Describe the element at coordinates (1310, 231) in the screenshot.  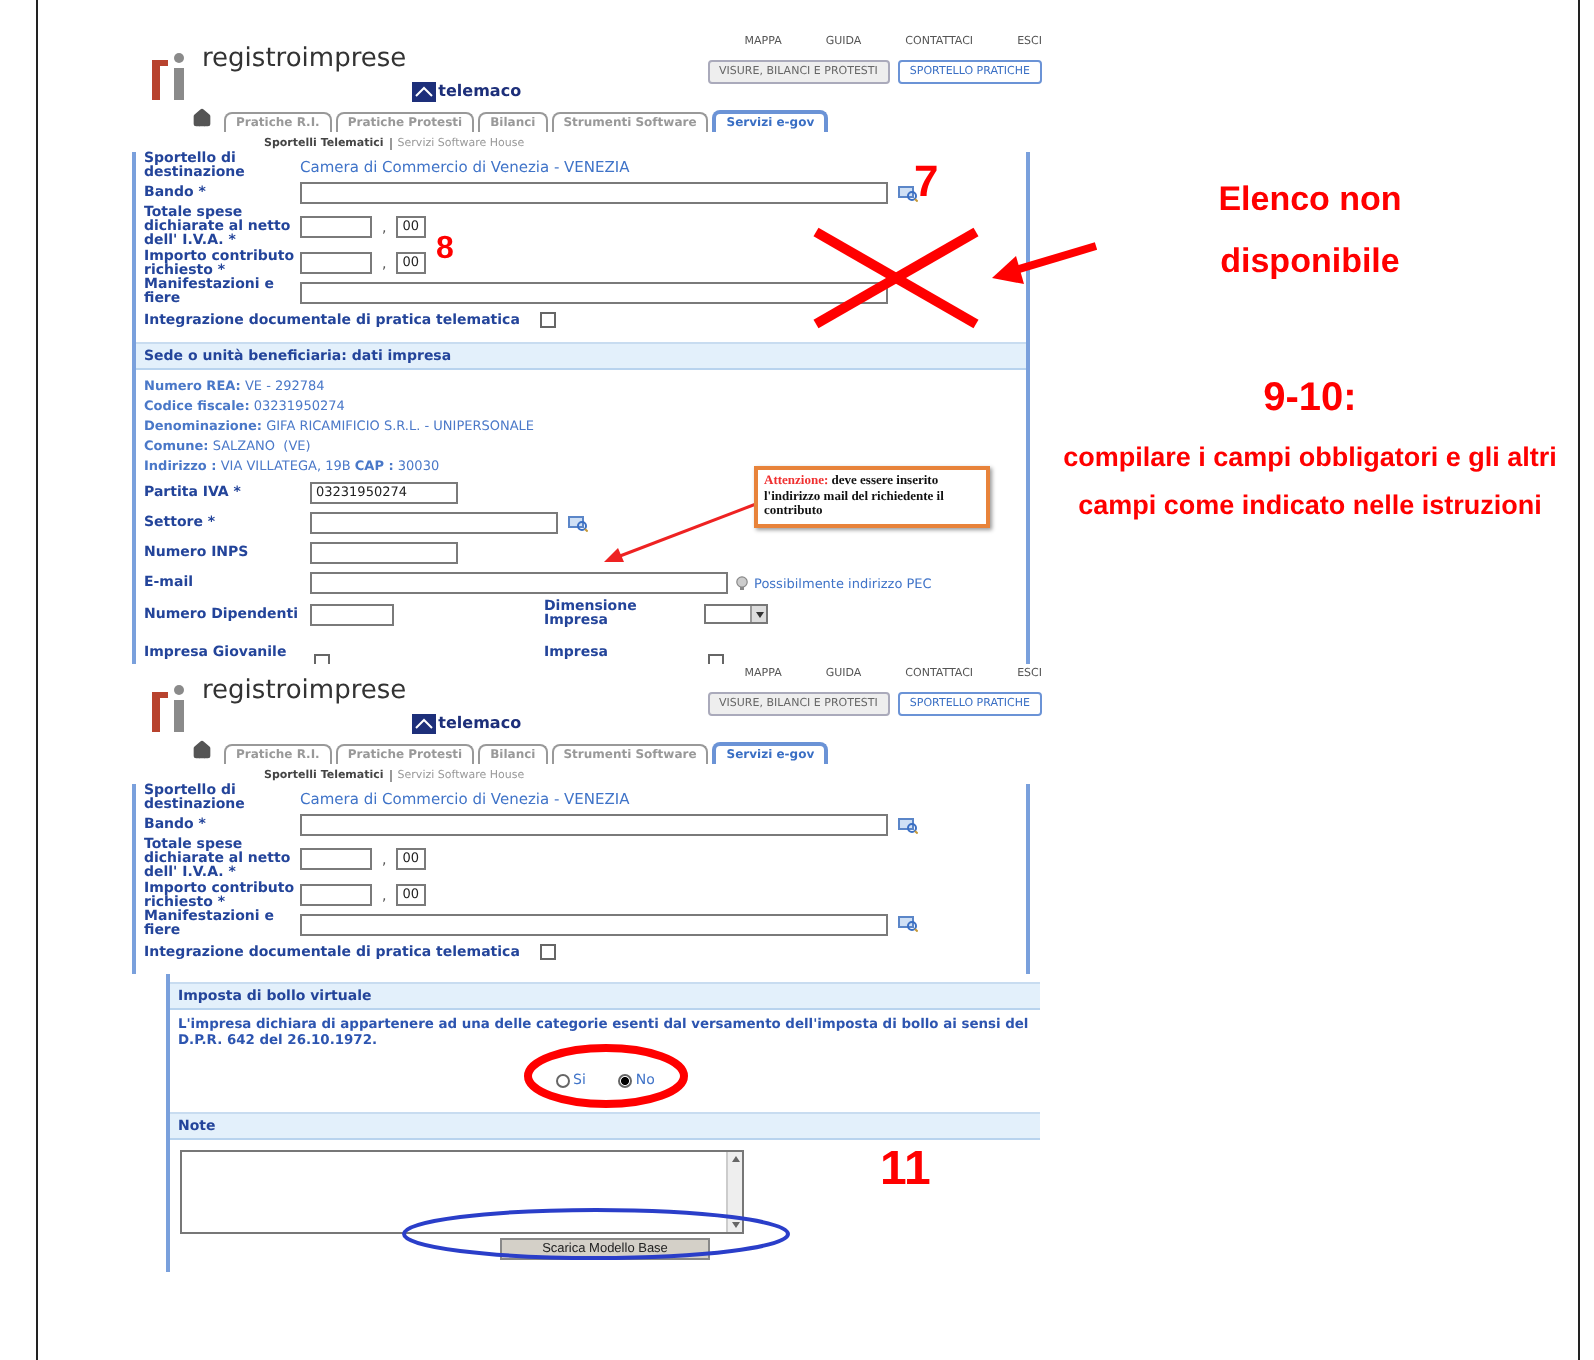
I see `annotation-text: Elenco non disponibile` at that location.